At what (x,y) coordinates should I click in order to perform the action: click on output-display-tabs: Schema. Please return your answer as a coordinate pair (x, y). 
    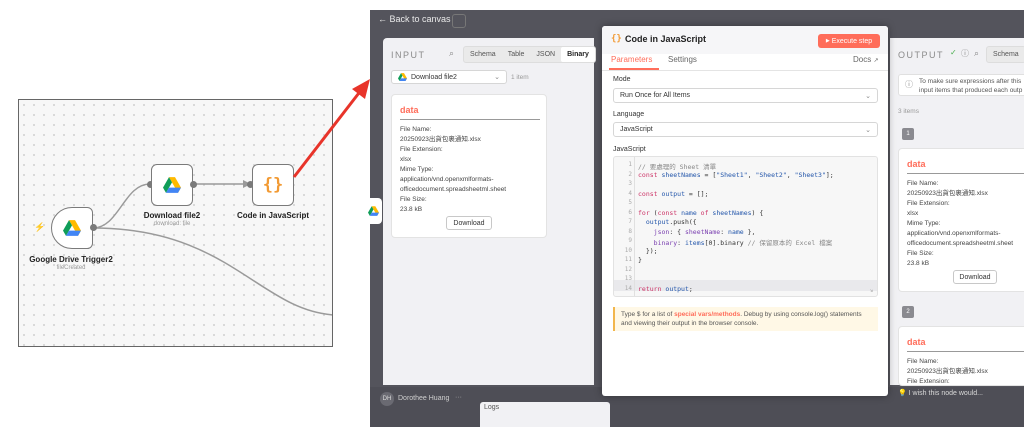
    Looking at the image, I should click on (1005, 54).